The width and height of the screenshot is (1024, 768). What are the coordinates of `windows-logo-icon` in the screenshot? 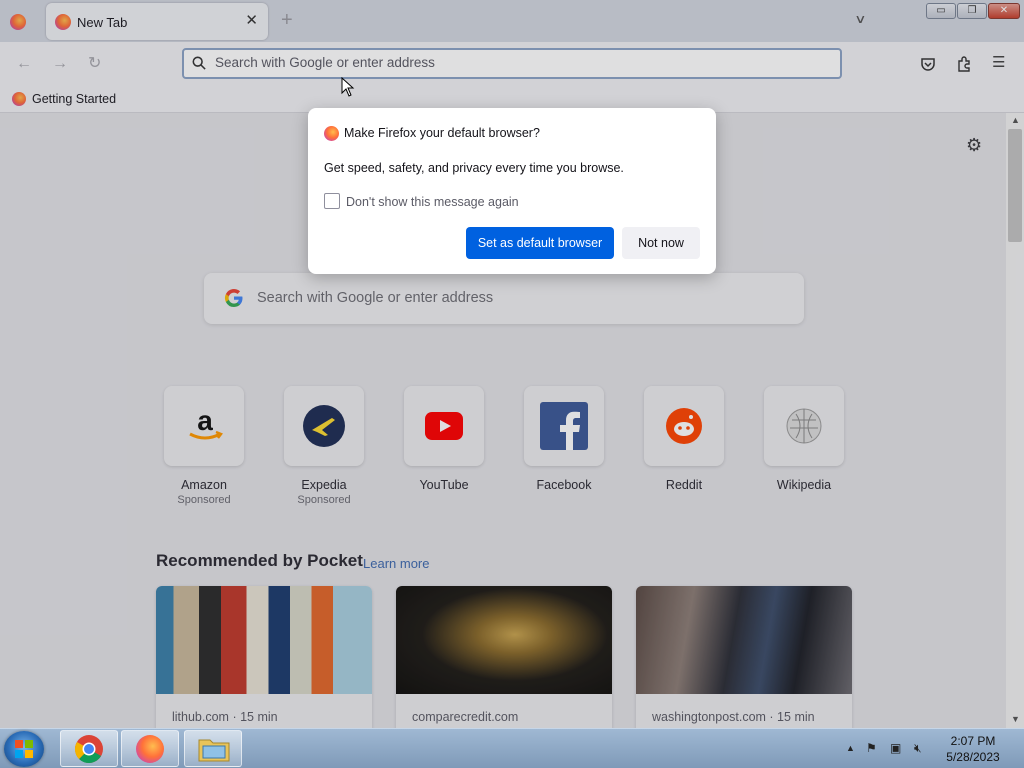 It's located at (24, 749).